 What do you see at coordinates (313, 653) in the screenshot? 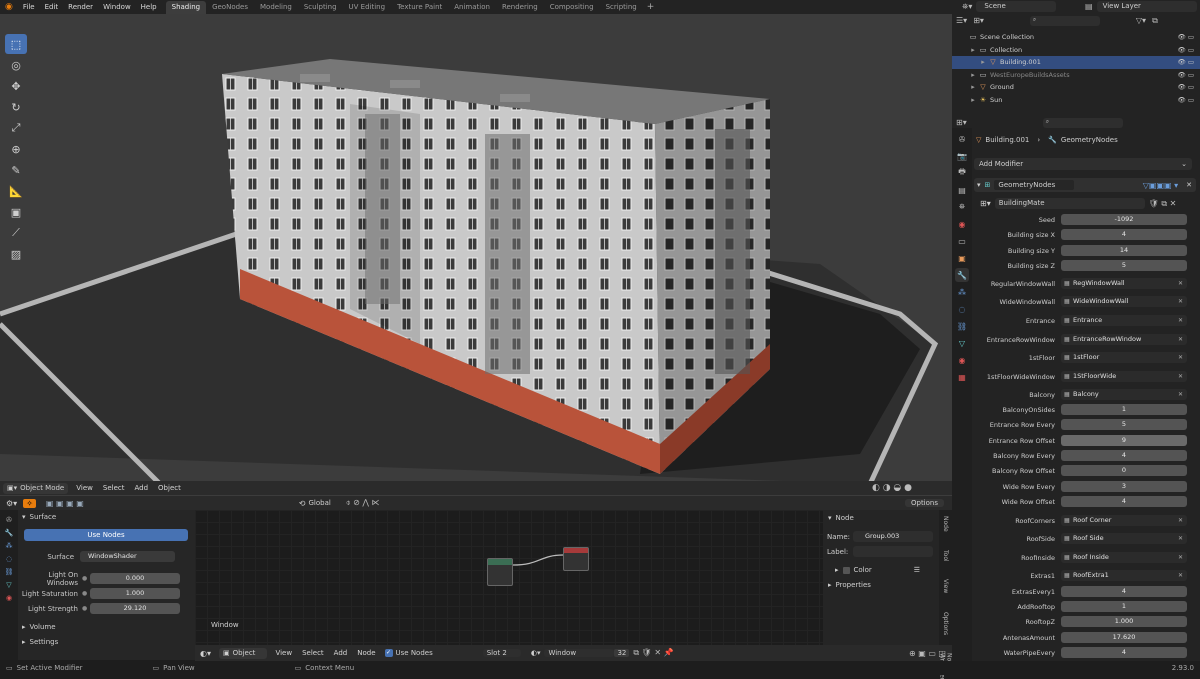
I see `node-menu-select: Select` at bounding box center [313, 653].